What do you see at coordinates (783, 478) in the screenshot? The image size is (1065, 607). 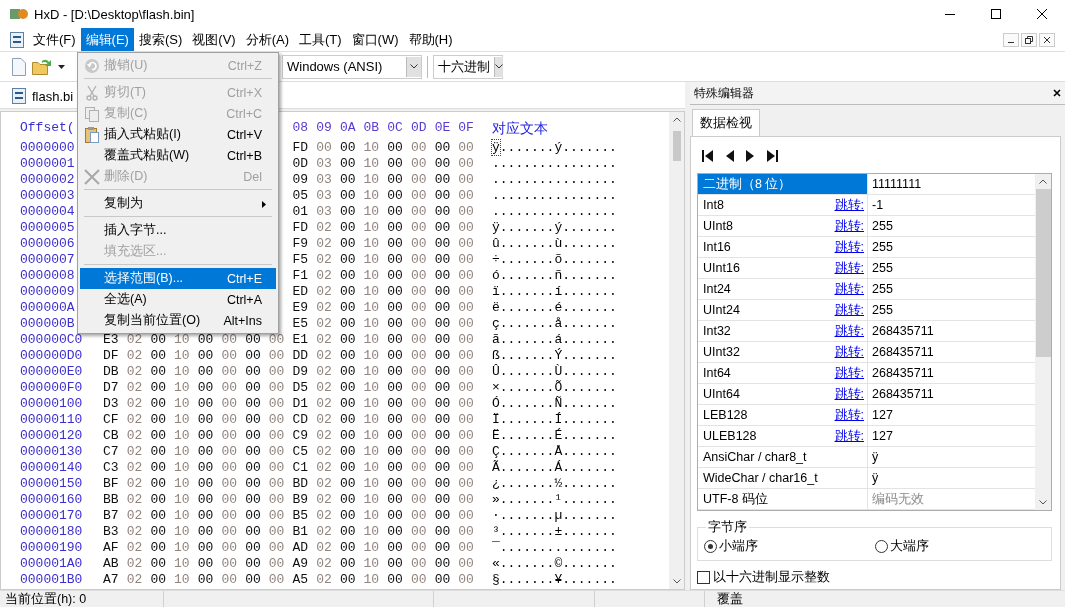 I see `field-name: WideChar / char16_t` at bounding box center [783, 478].